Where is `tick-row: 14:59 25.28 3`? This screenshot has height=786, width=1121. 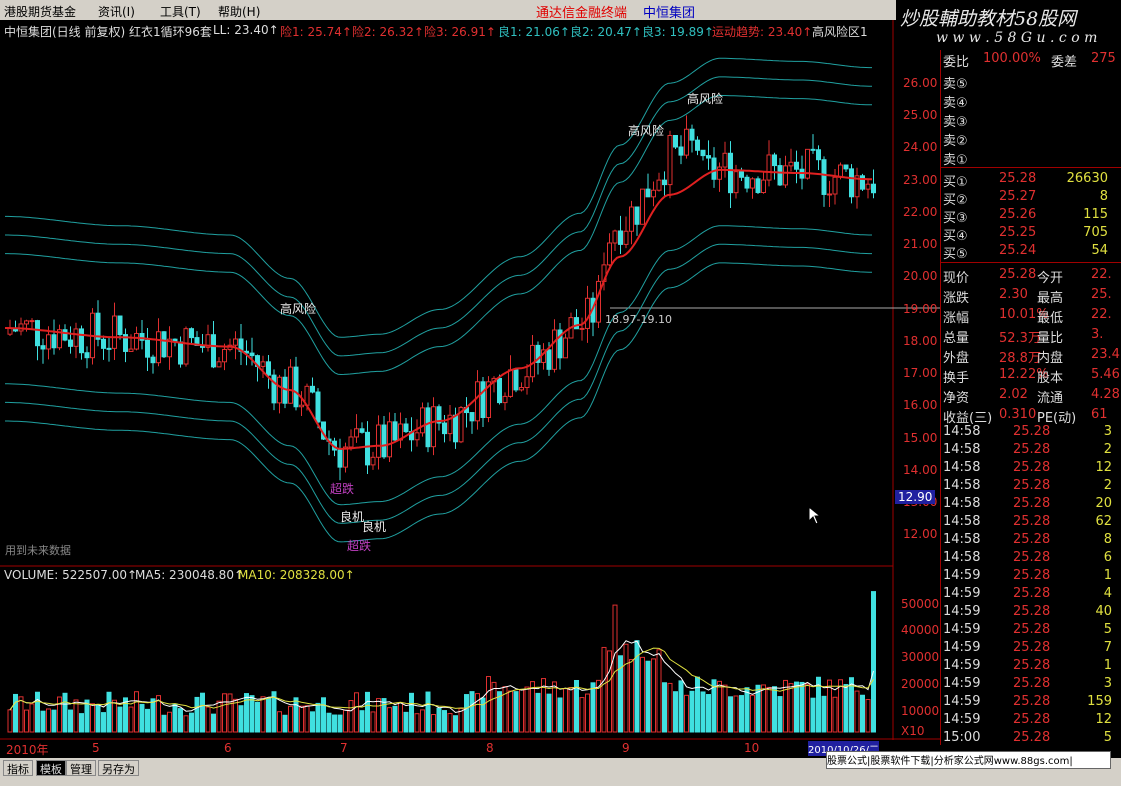 tick-row: 14:59 25.28 3 is located at coordinates (1031, 684).